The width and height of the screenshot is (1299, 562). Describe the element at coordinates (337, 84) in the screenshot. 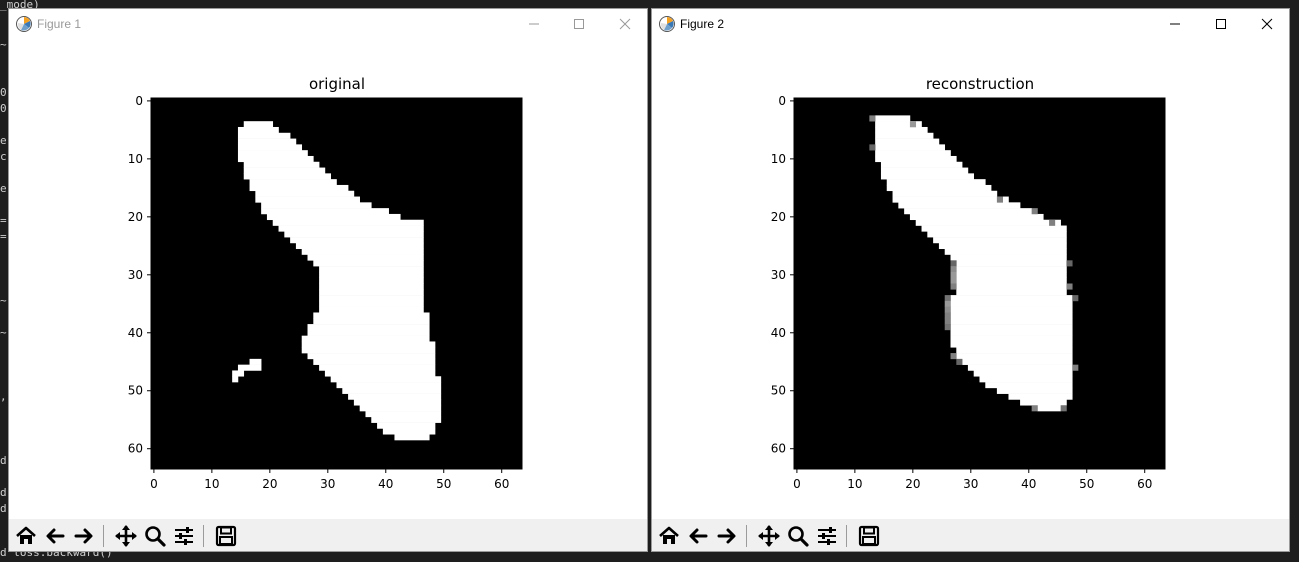

I see `plot-title: original` at that location.